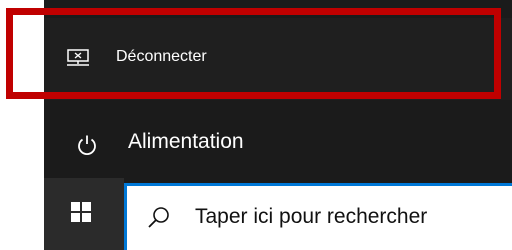  Describe the element at coordinates (158, 217) in the screenshot. I see `search-icon` at that location.